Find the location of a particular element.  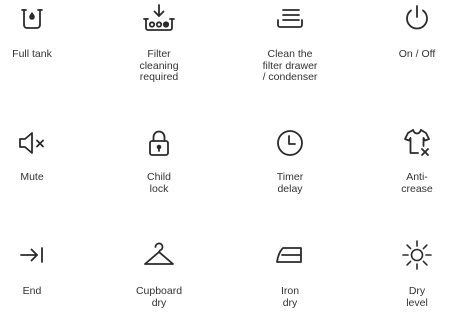

legend-item-clean-filter-drawer: Clean the filter drawer / condenser is located at coordinates (290, 42).